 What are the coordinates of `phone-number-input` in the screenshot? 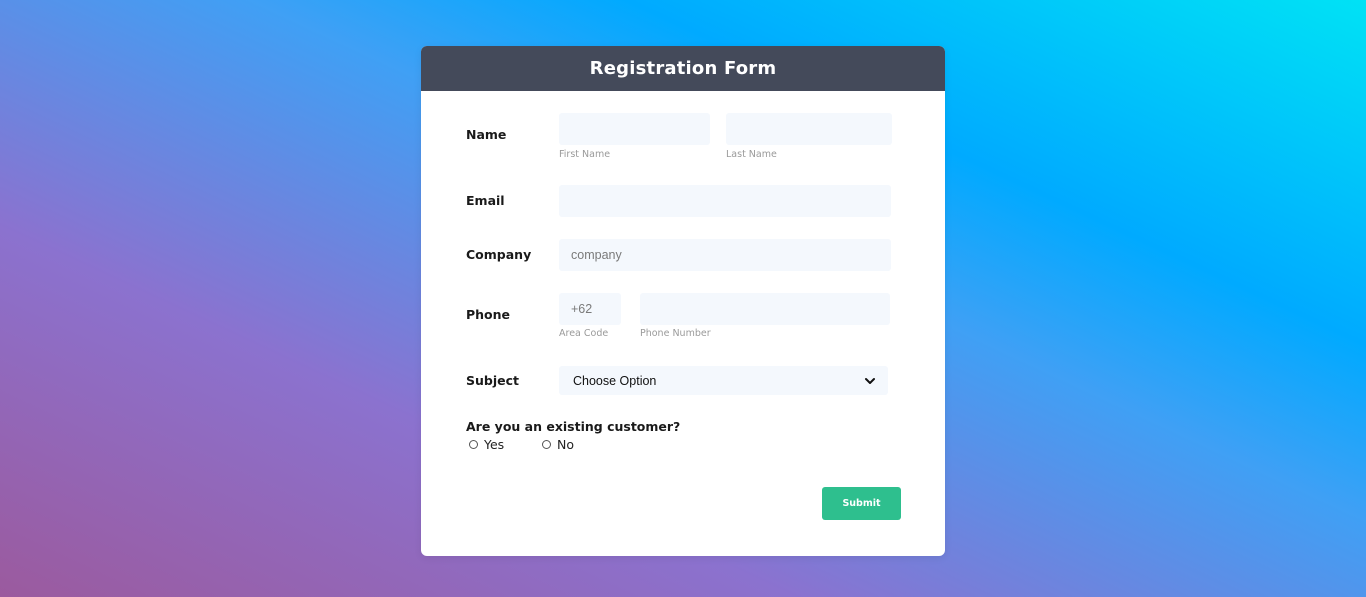 It's located at (765, 309).